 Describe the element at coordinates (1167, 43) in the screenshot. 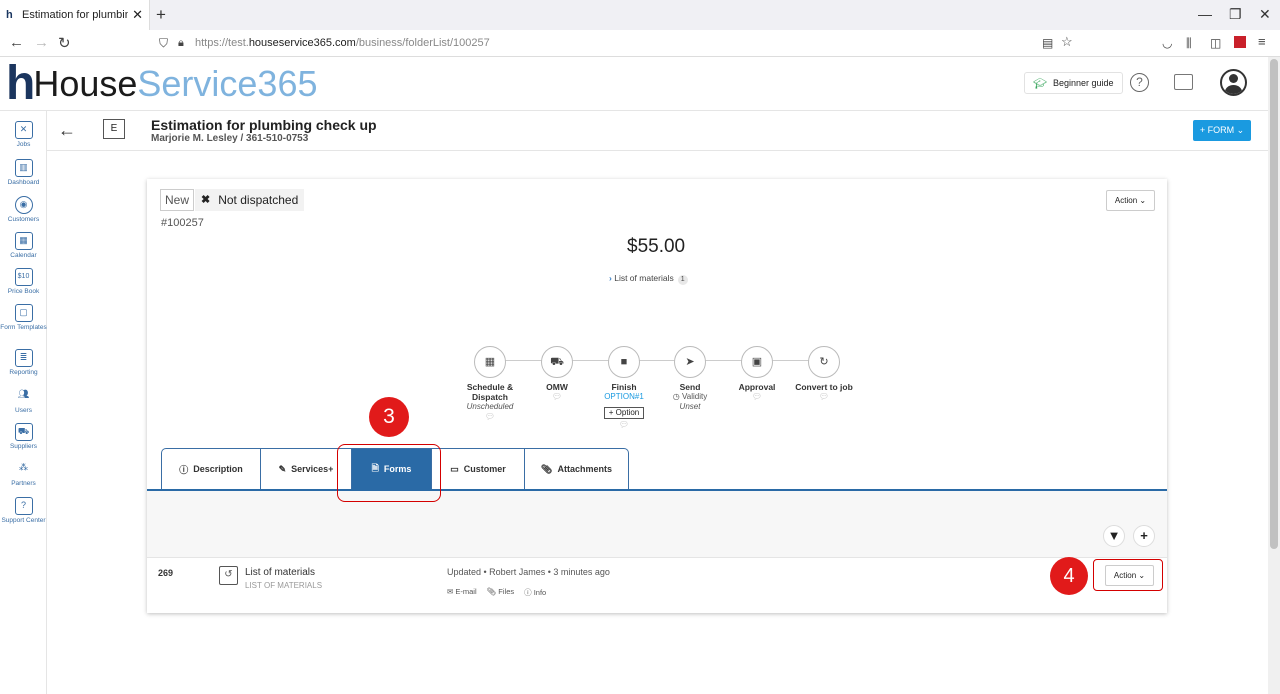

I see `pocket-icon: ◡` at that location.